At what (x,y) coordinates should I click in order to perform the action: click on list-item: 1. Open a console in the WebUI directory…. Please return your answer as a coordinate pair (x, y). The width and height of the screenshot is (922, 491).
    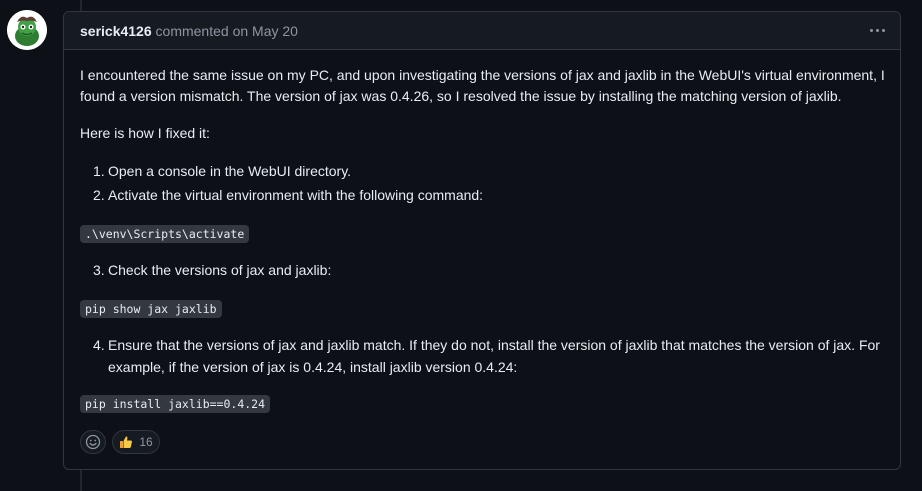
    Looking at the image, I should click on (485, 171).